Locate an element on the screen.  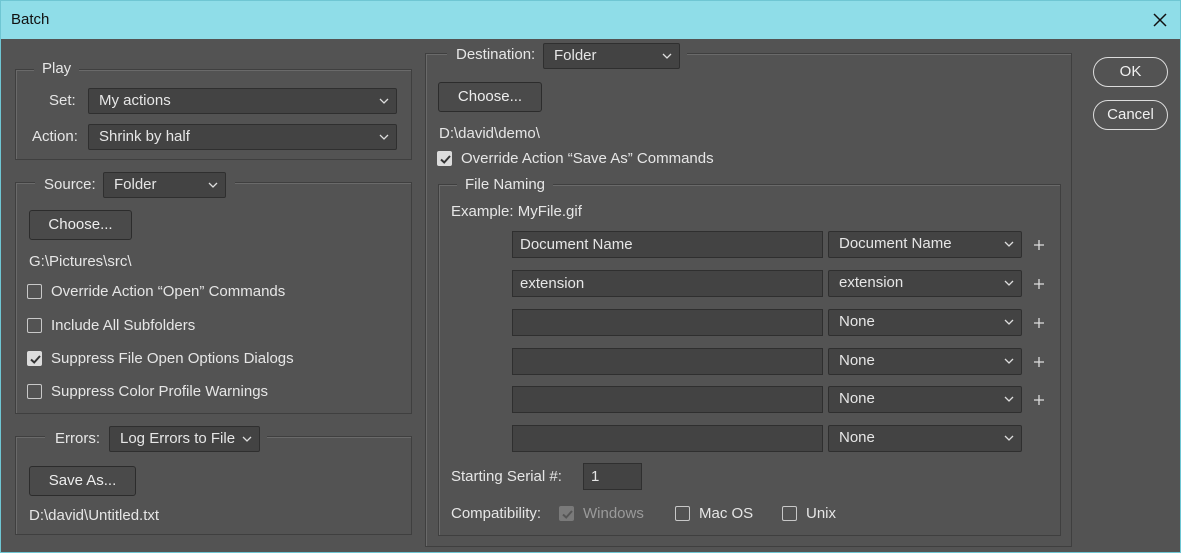
naming-select-1-value: Document Name is located at coordinates (895, 243).